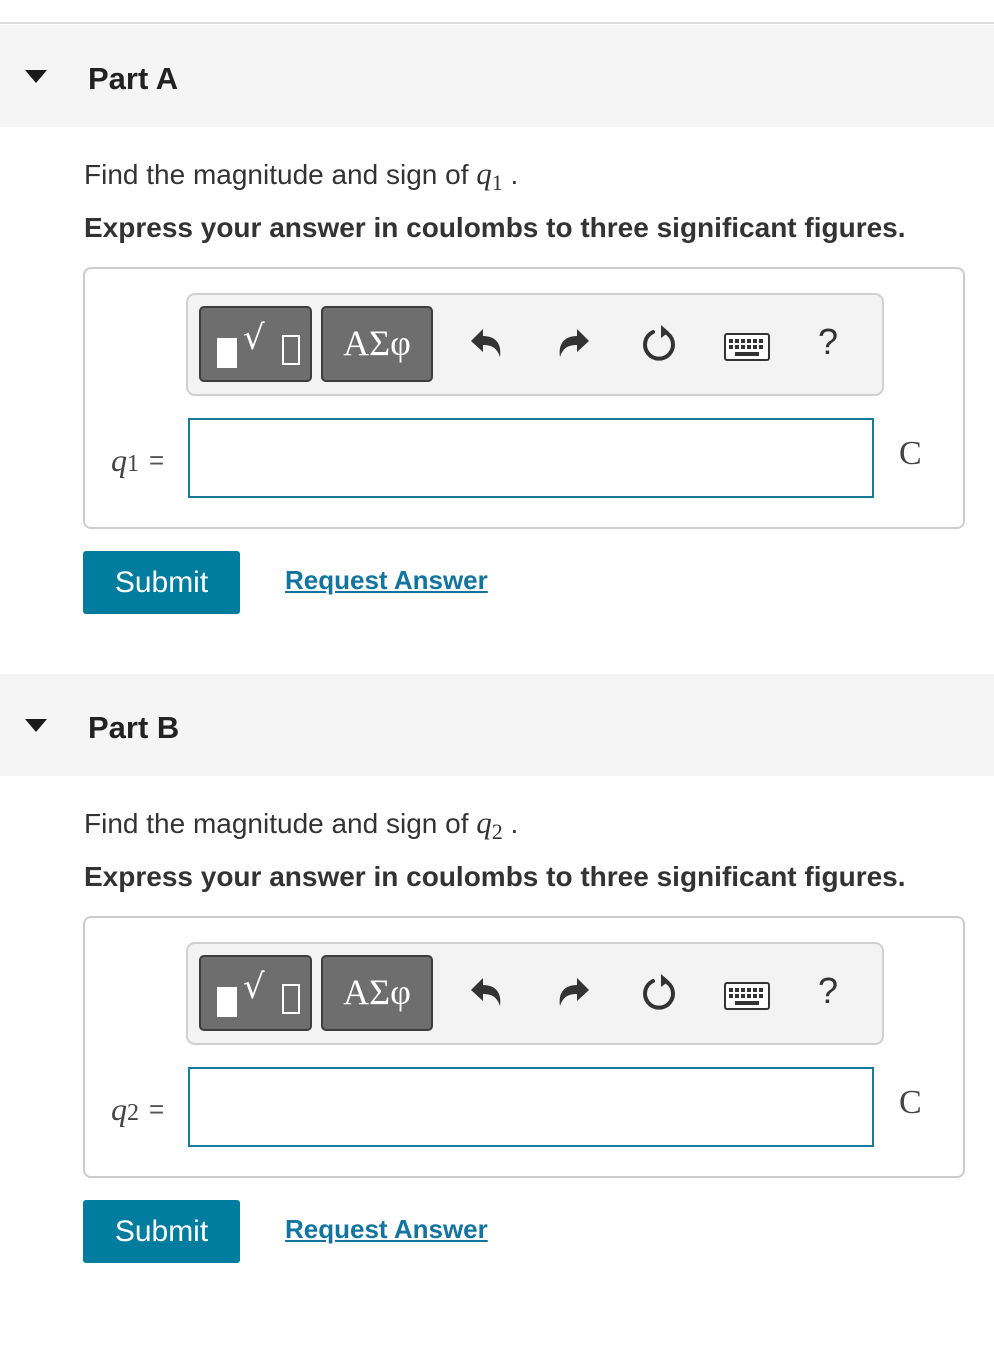 Image resolution: width=994 pixels, height=1361 pixels. Describe the element at coordinates (497, 182) in the screenshot. I see `prompt-subscript: 1` at that location.